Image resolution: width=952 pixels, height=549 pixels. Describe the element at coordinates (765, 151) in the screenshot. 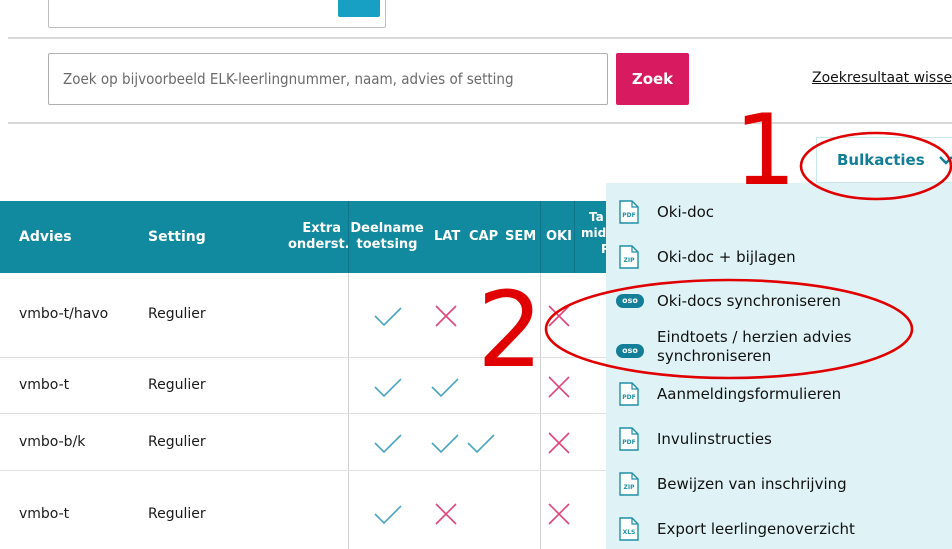

I see `annotation-number-one: 1` at that location.